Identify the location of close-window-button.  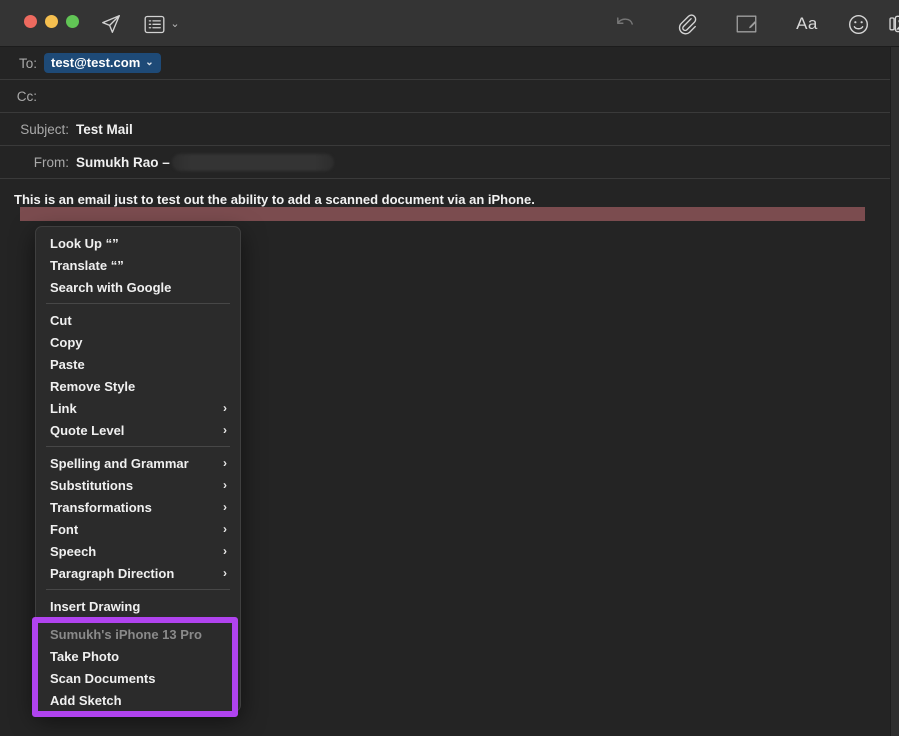
(30, 21).